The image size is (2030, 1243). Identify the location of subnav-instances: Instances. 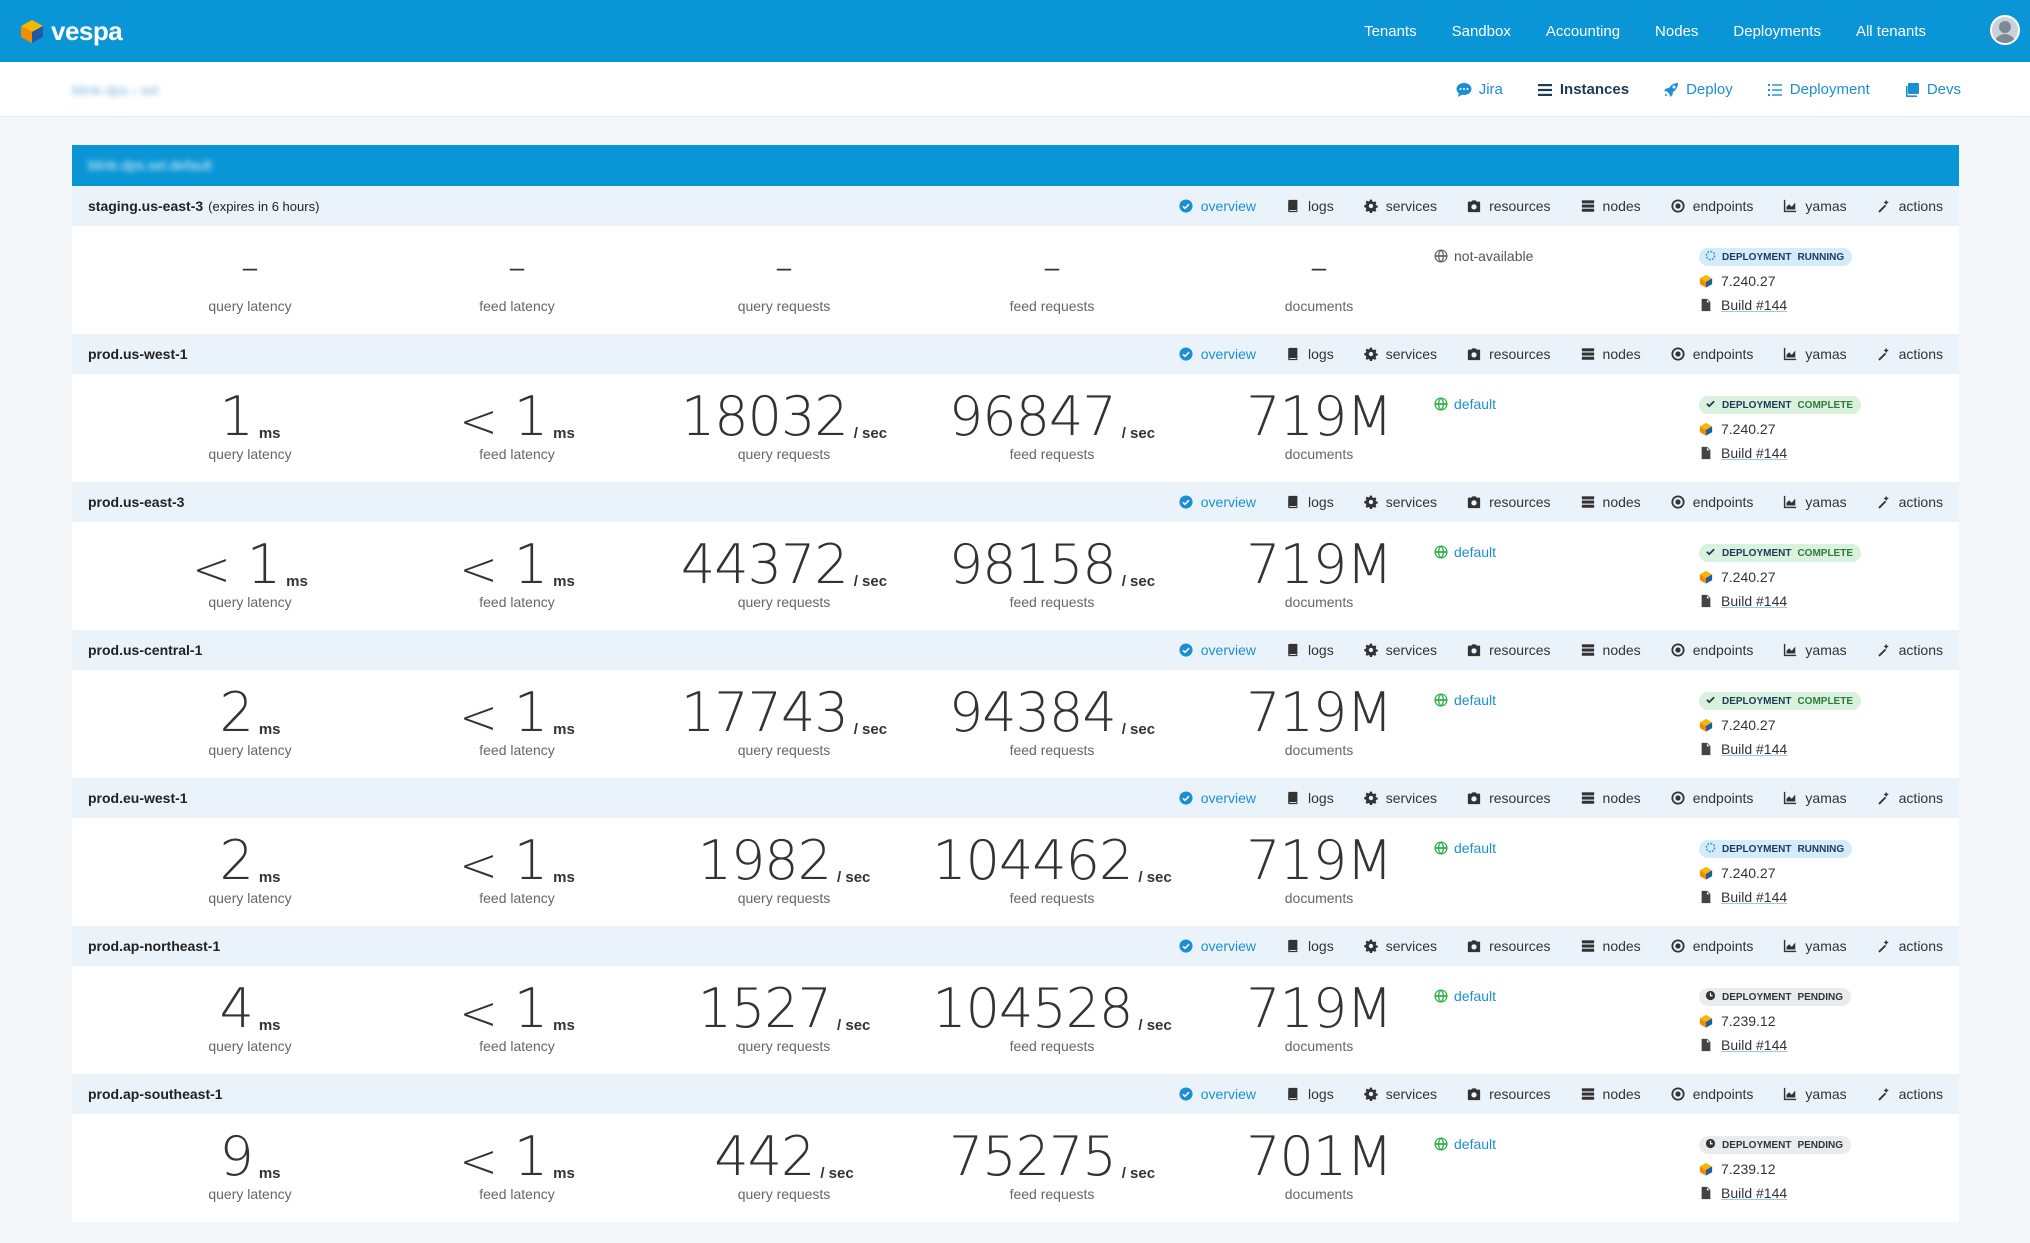
(1583, 89).